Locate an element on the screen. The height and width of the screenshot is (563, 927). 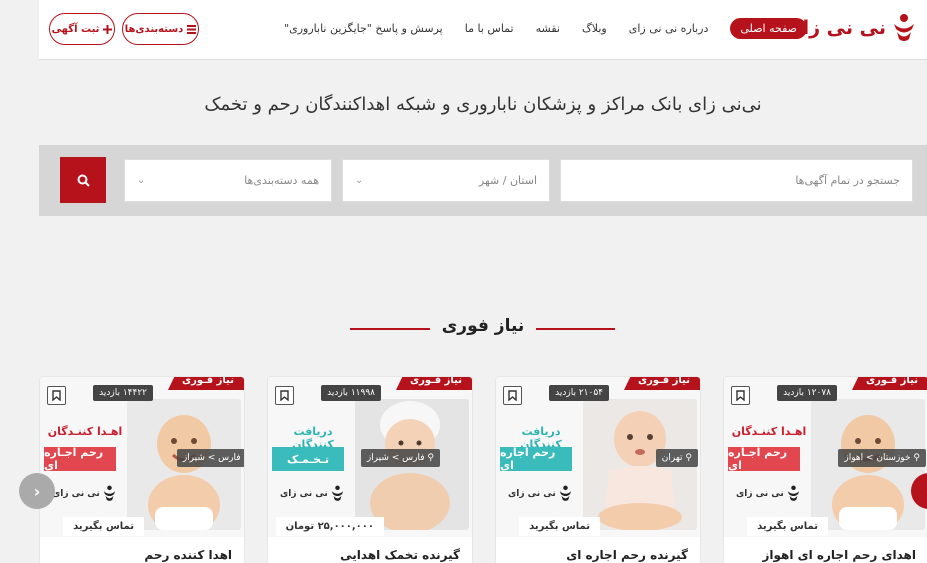
search-button is located at coordinates (83, 180).